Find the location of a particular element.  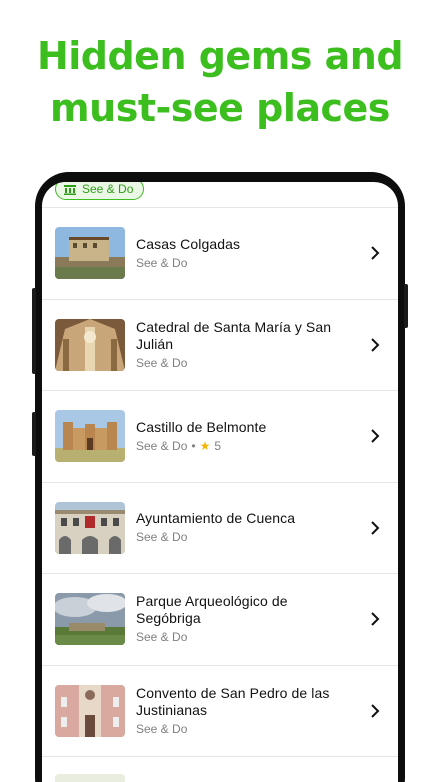

phone-power-button is located at coordinates (406, 306).